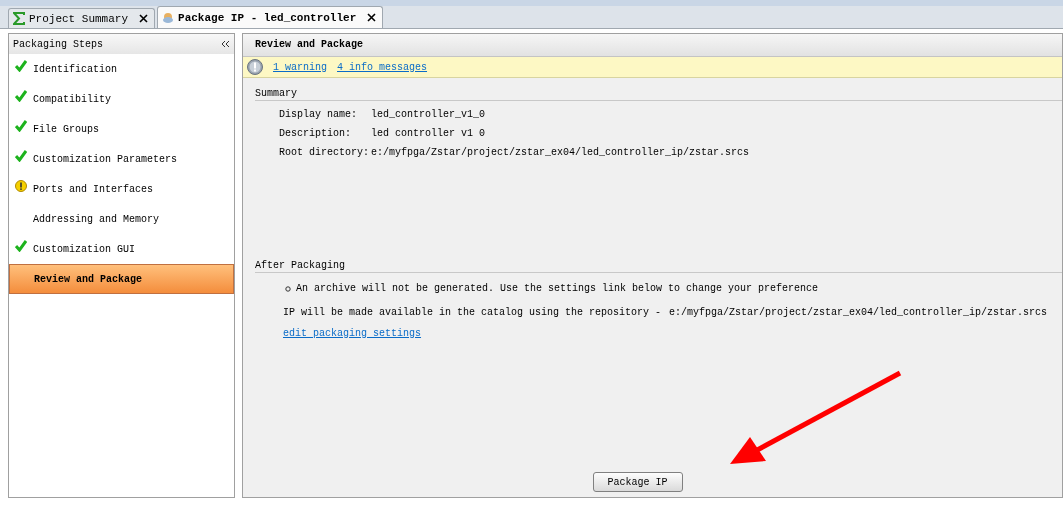 The image size is (1063, 506). What do you see at coordinates (858, 312) in the screenshot?
I see `repository-path: e:/myfpga/Zstar/project/zstar_ex04/led_controller_ip/zstar.srcs` at bounding box center [858, 312].